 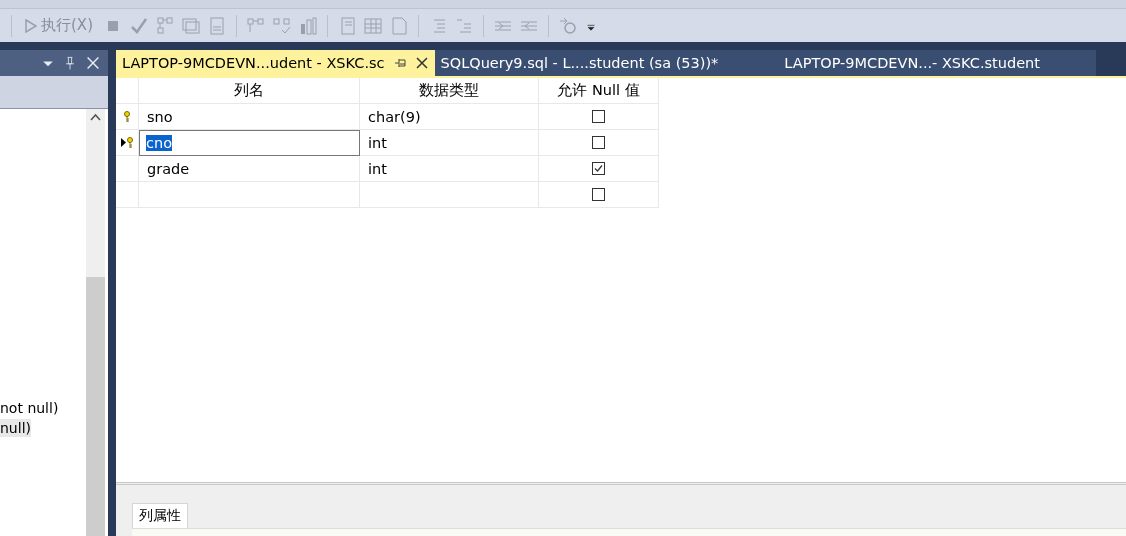 I want to click on file-icon, so click(x=399, y=25).